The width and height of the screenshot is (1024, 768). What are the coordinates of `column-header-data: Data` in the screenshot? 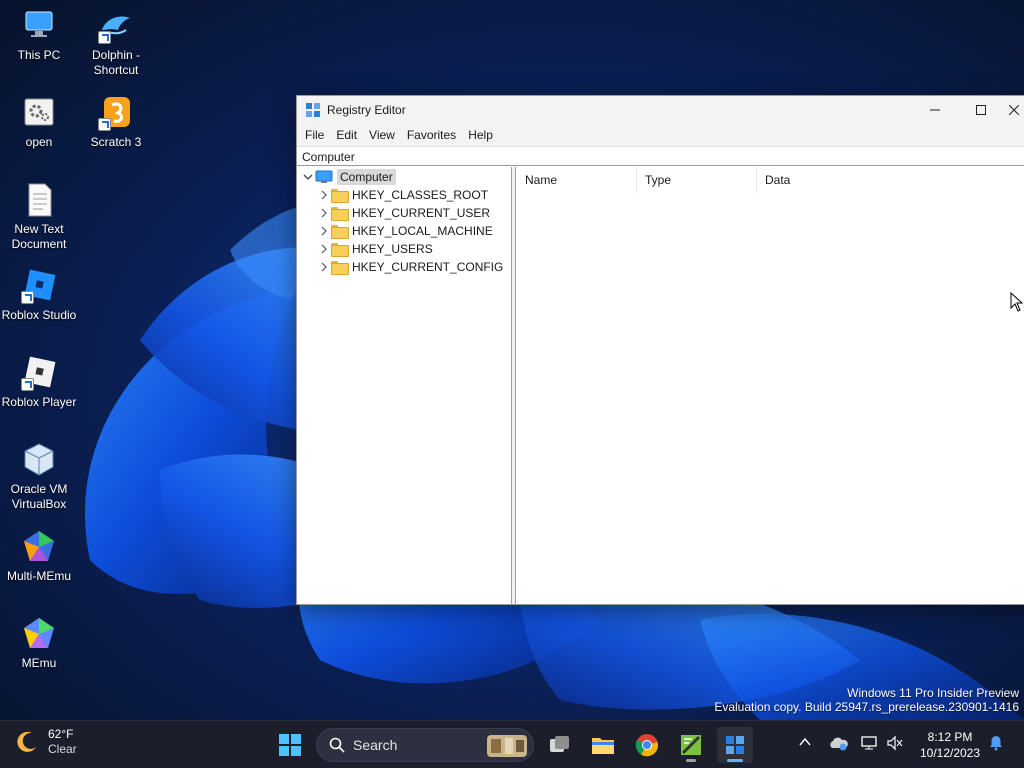 It's located at (887, 180).